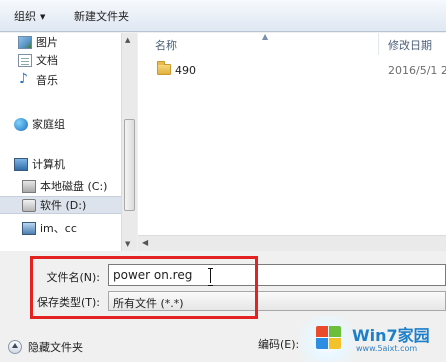 This screenshot has height=362, width=446. What do you see at coordinates (48, 124) in the screenshot?
I see `nav-item-label: 家庭组` at bounding box center [48, 124].